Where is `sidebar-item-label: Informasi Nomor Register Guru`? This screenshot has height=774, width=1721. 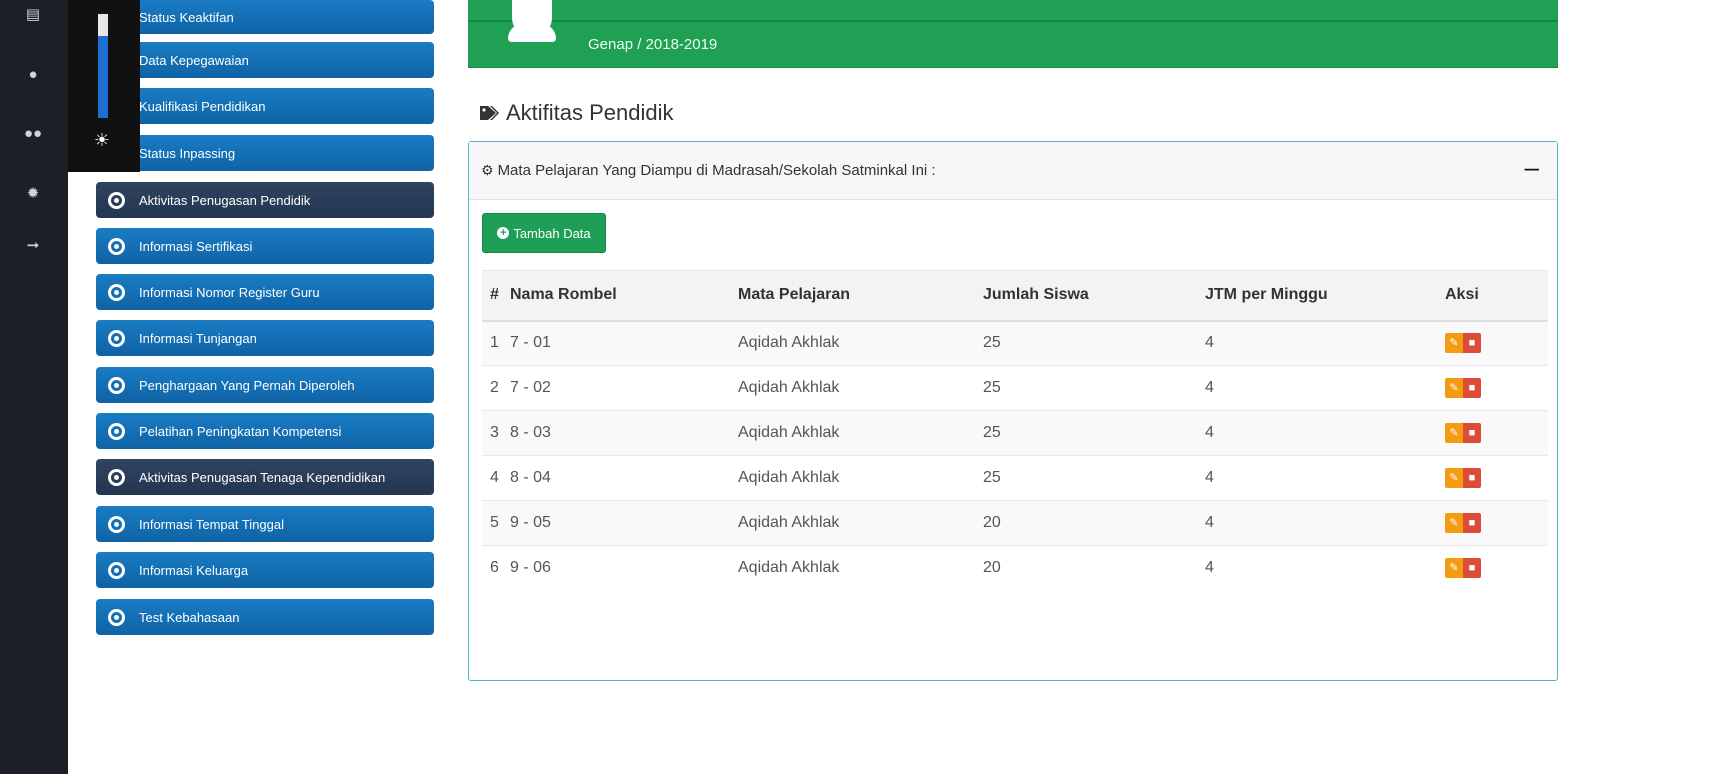 sidebar-item-label: Informasi Nomor Register Guru is located at coordinates (229, 292).